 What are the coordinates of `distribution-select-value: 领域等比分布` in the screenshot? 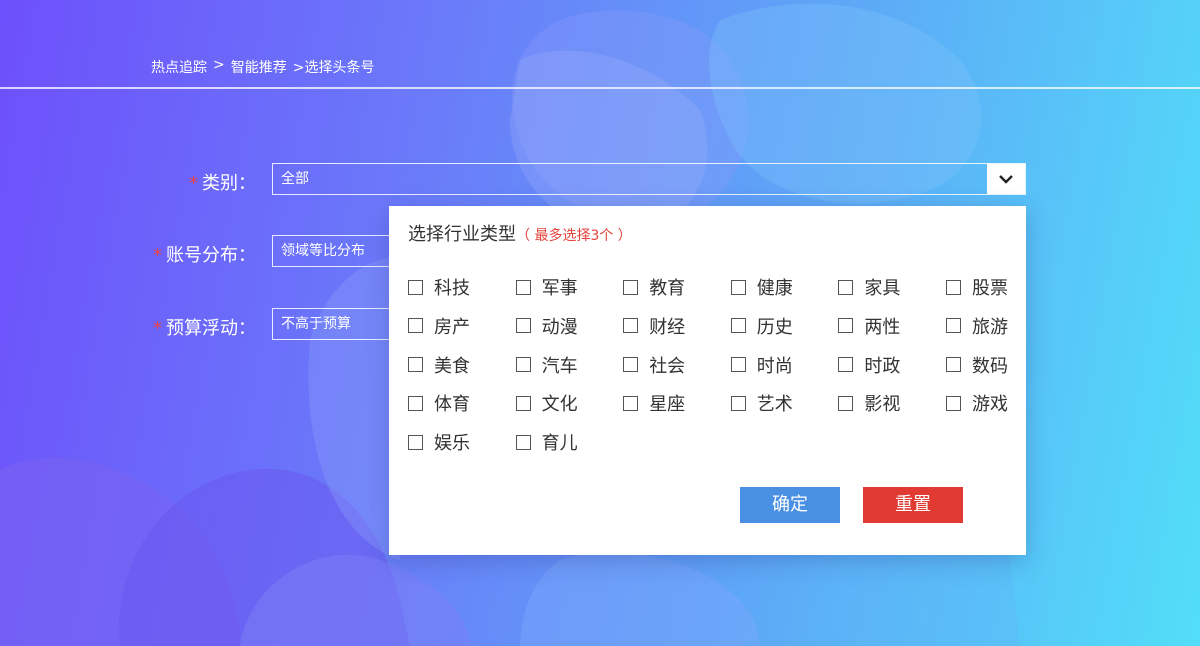 It's located at (323, 251).